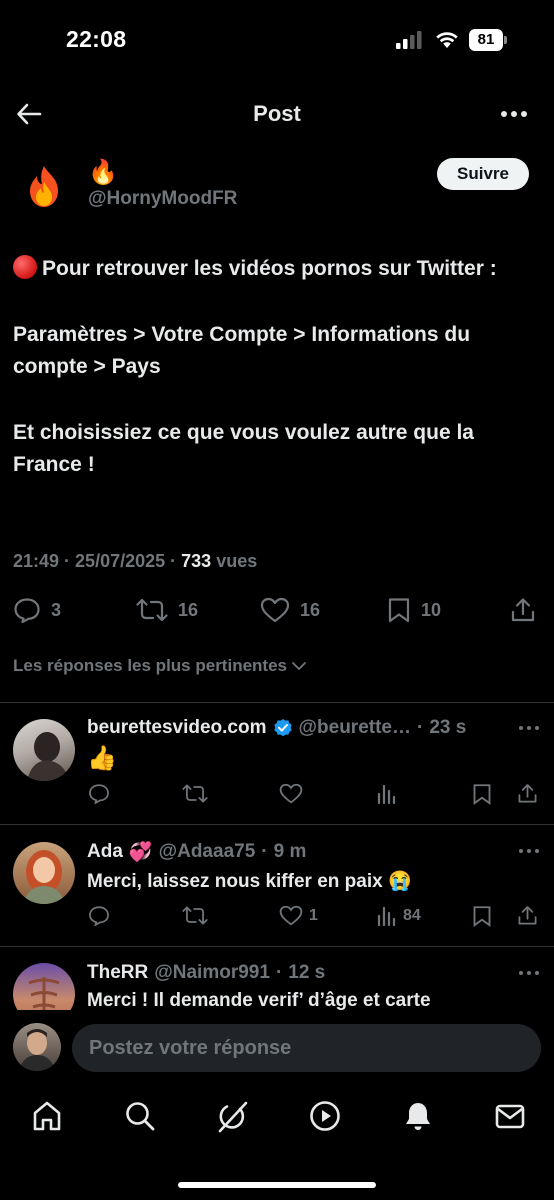  What do you see at coordinates (177, 728) in the screenshot?
I see `reply-author-name: beurettesvideo.com` at bounding box center [177, 728].